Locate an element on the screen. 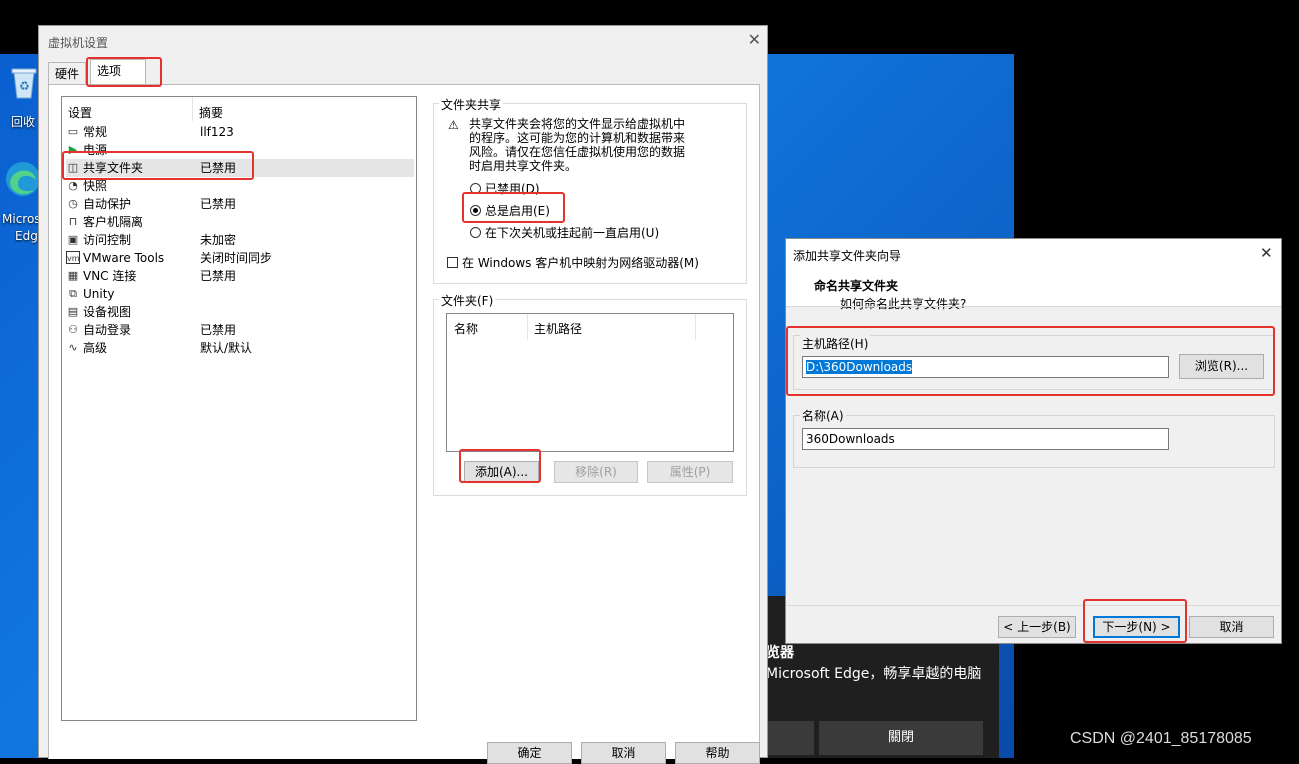 The width and height of the screenshot is (1299, 764). watermark: CSDN @2401_85178085 is located at coordinates (1161, 738).